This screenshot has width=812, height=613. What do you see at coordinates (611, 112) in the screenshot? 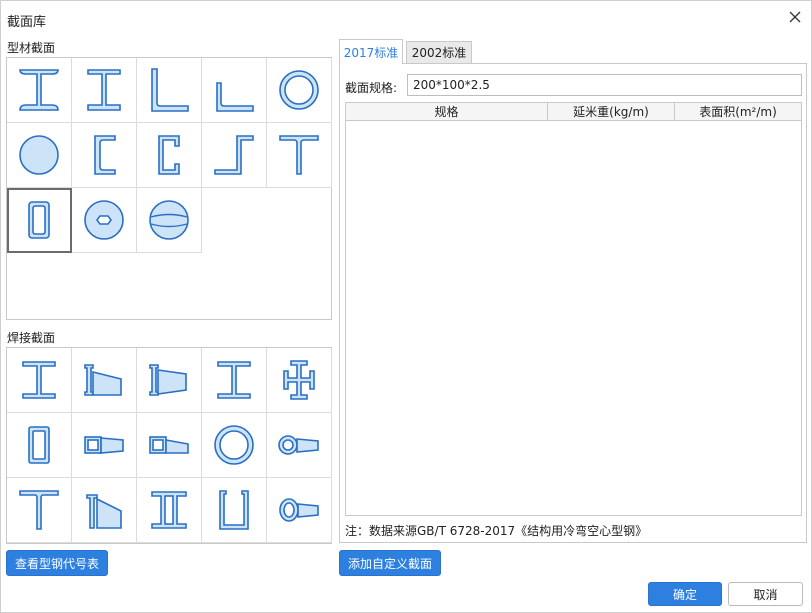
I see `column-header-weight: 延米重(kg/m)` at bounding box center [611, 112].